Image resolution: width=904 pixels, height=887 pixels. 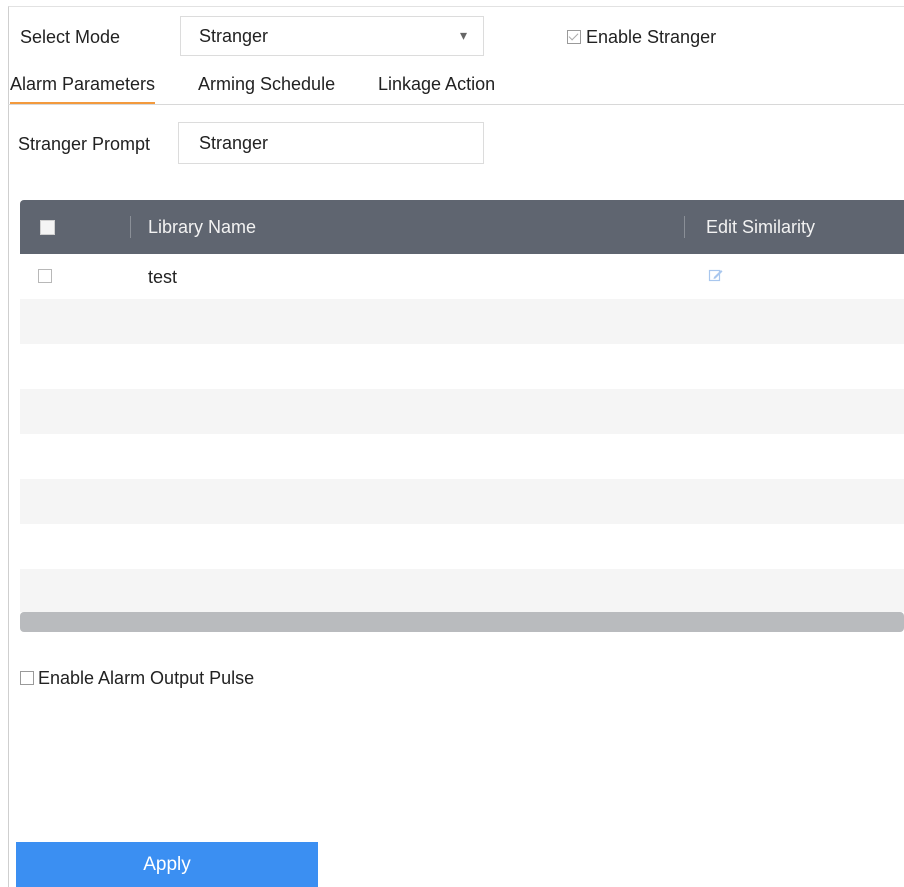 I want to click on library-name-cell: test, so click(x=163, y=277).